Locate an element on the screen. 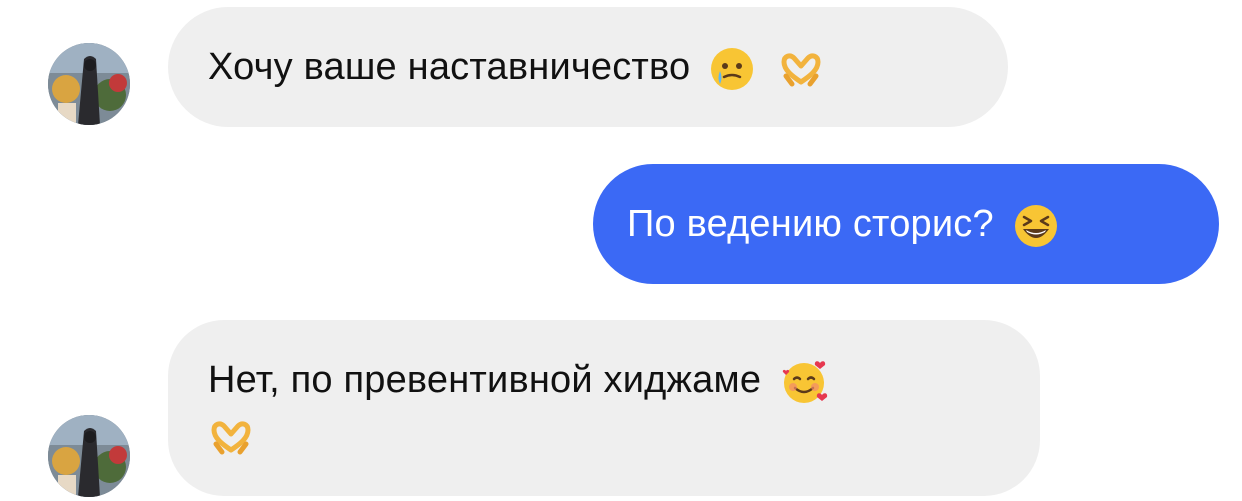 Image resolution: width=1242 pixels, height=501 pixels. outgoing-message-bubble: По ведению сторис? is located at coordinates (906, 224).